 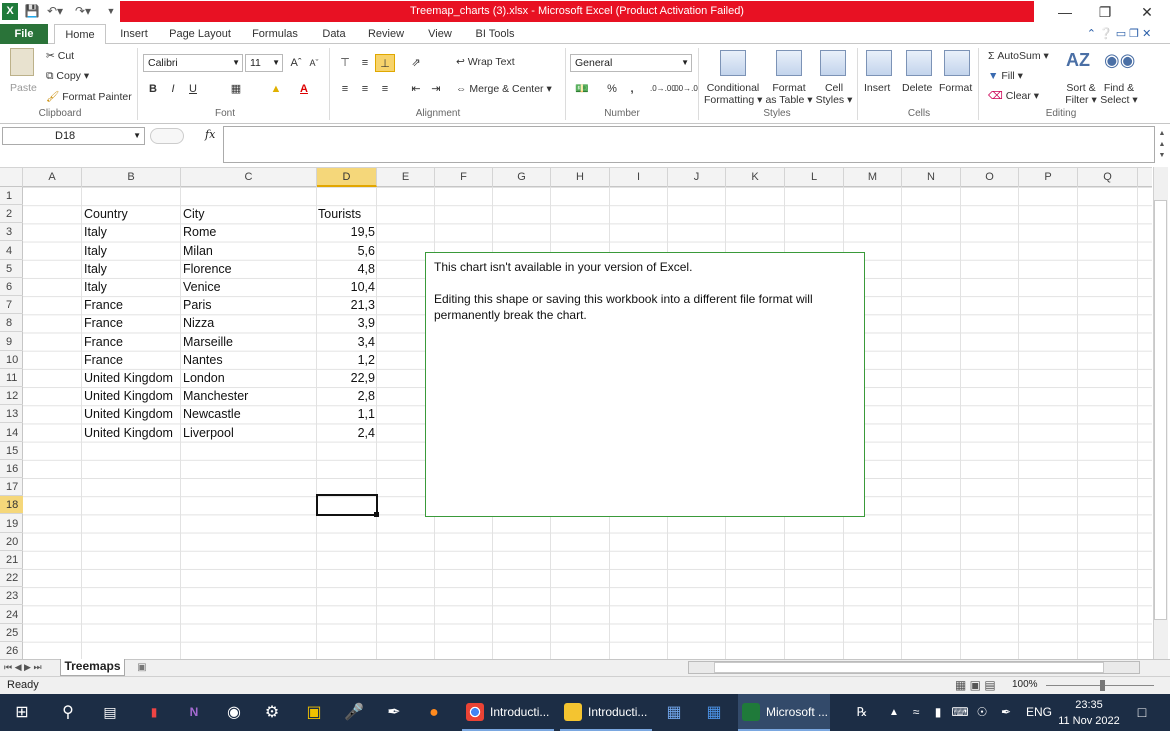 What do you see at coordinates (440, 34) in the screenshot?
I see `tab-view: View` at bounding box center [440, 34].